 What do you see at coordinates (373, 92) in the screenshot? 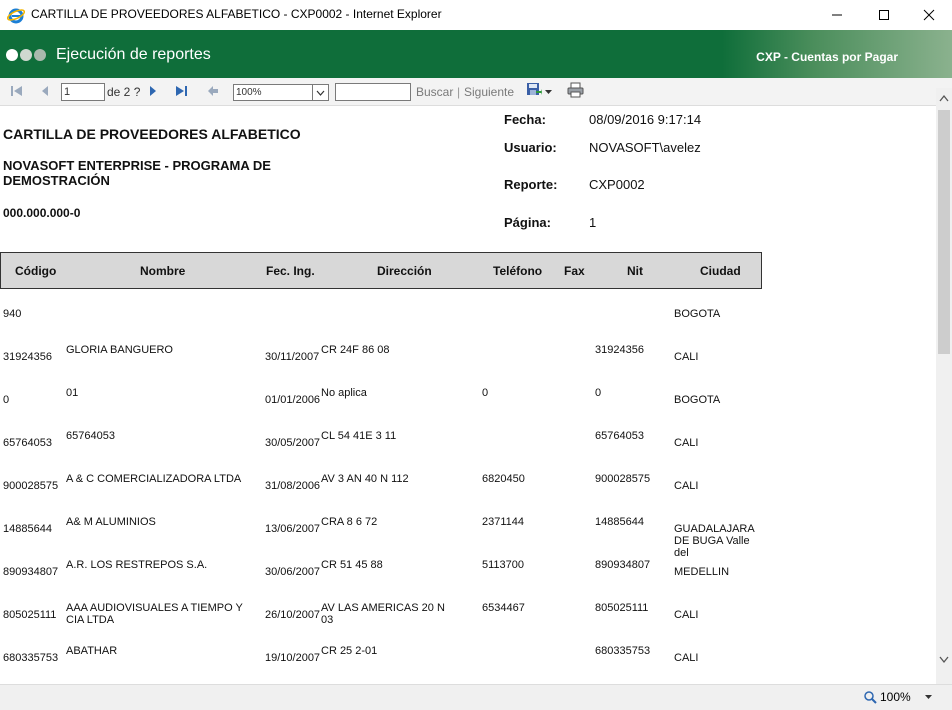
I see `find-input` at bounding box center [373, 92].